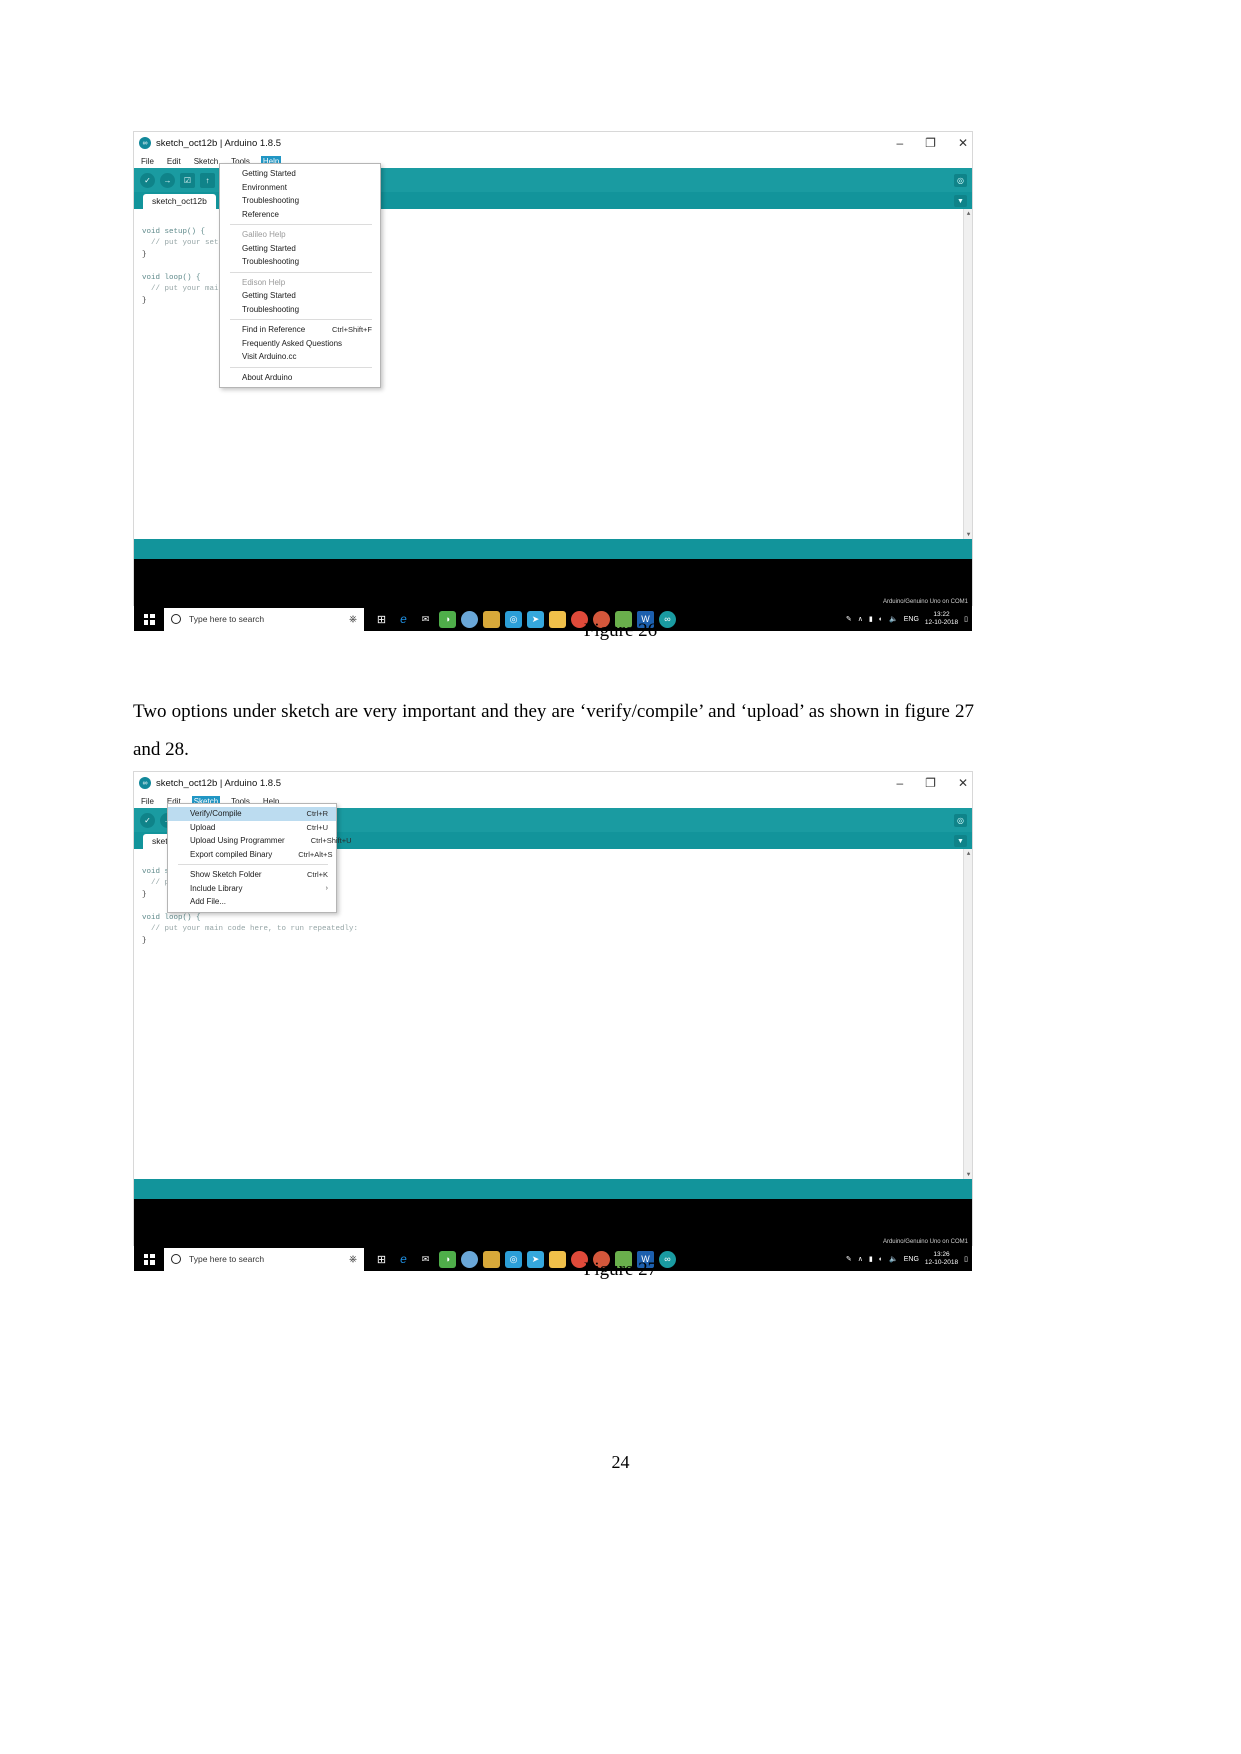  What do you see at coordinates (167, 180) in the screenshot?
I see `upload-button: →` at bounding box center [167, 180].